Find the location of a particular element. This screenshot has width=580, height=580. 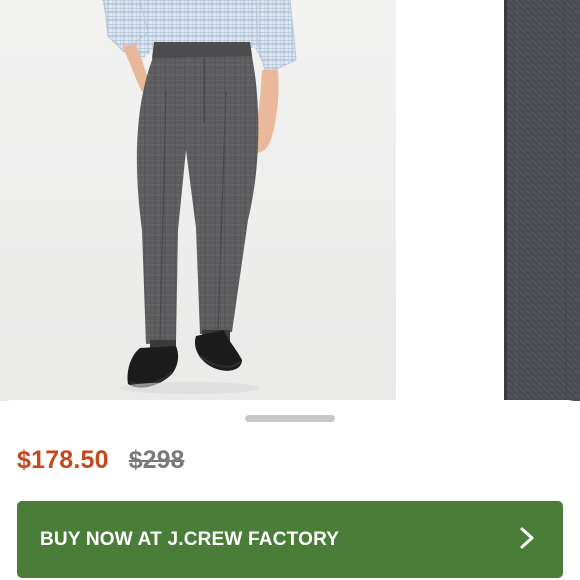

buy-now-label: BUY NOW AT J.CREW FACTORY is located at coordinates (190, 539).